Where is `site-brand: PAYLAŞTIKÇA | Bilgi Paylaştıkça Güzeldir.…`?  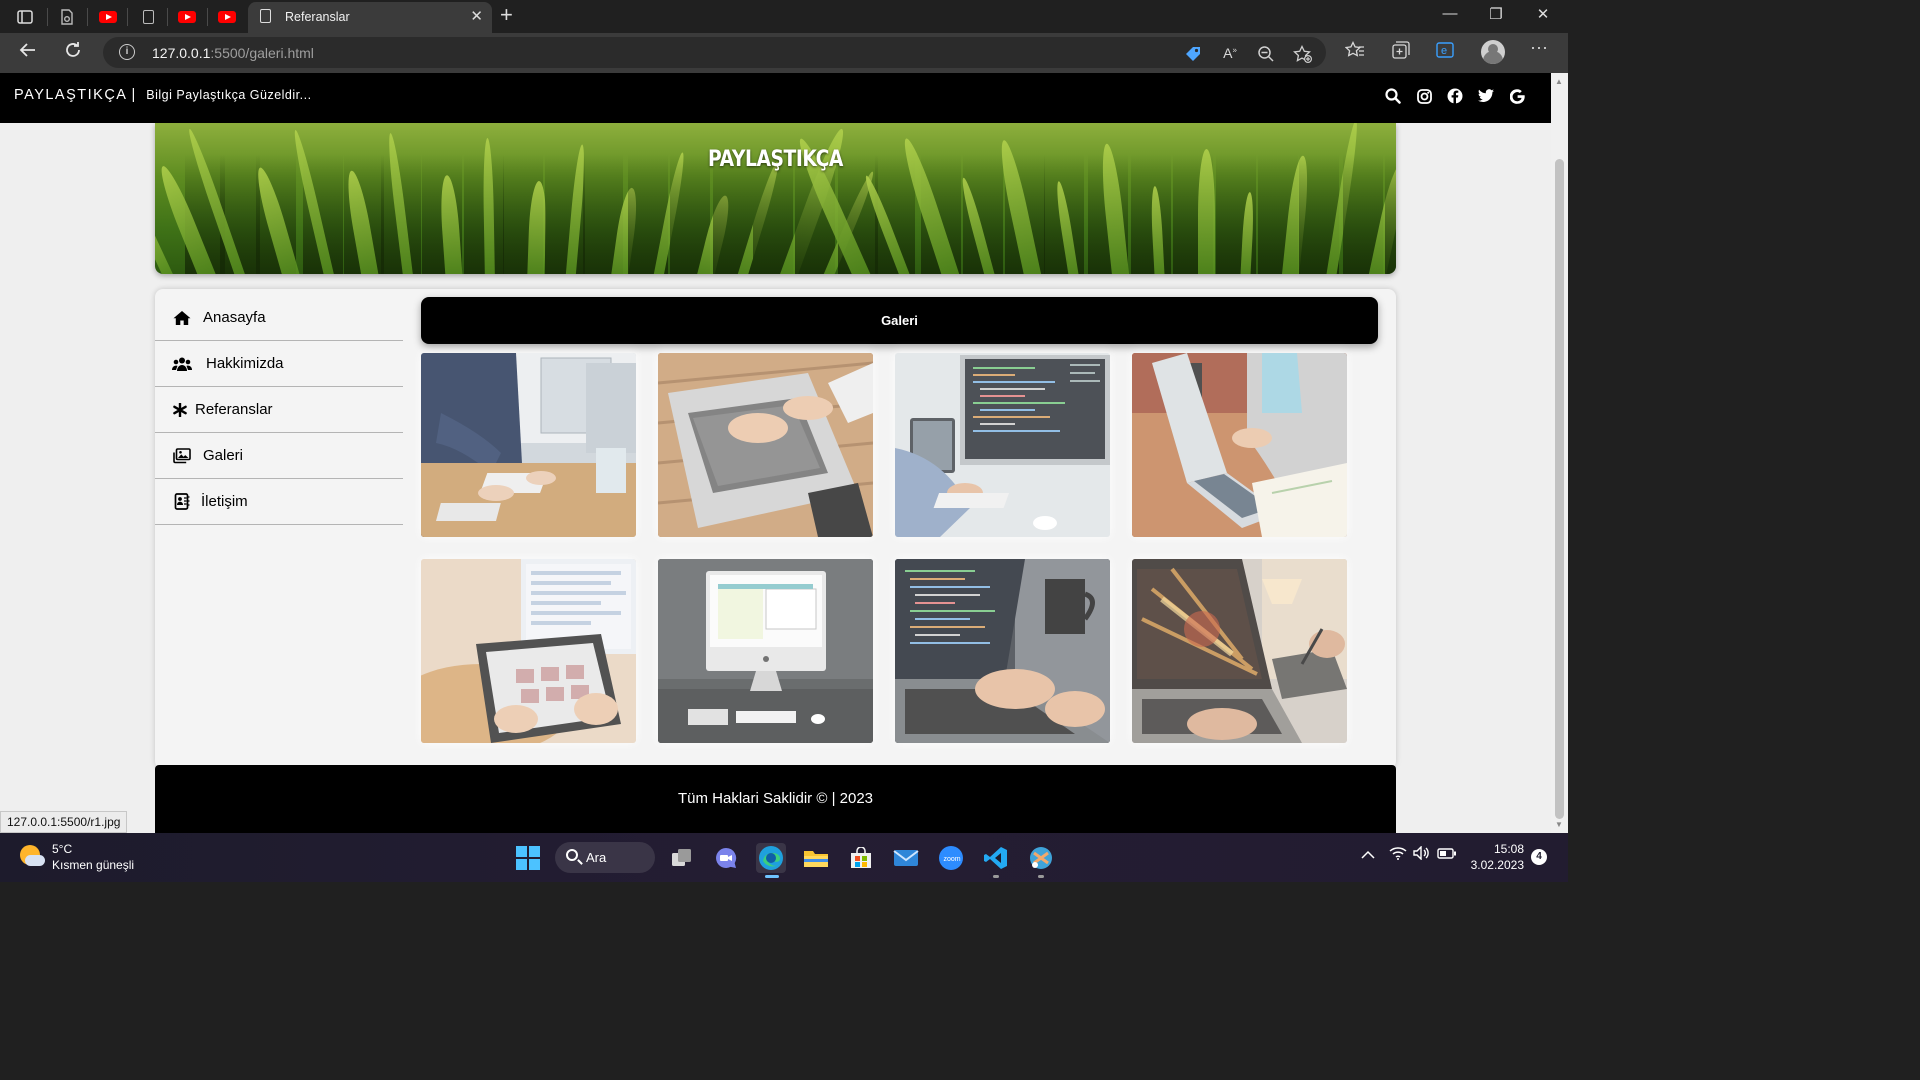
site-brand: PAYLAŞTIKÇA | Bilgi Paylaştıkça Güzeldir.… is located at coordinates (163, 95).